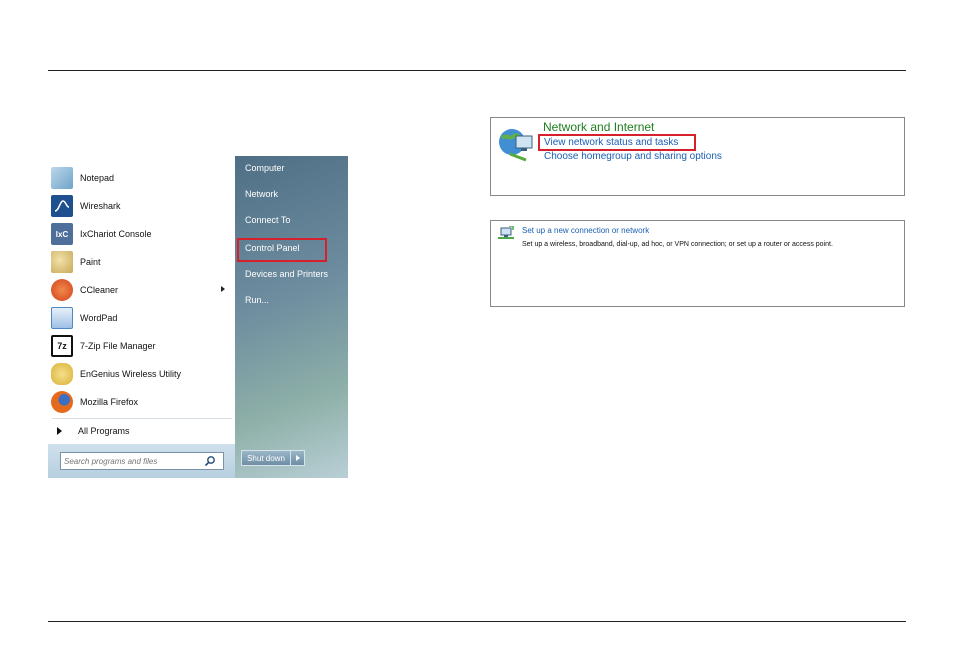 This screenshot has width=954, height=668. I want to click on notepad-icon, so click(62, 178).